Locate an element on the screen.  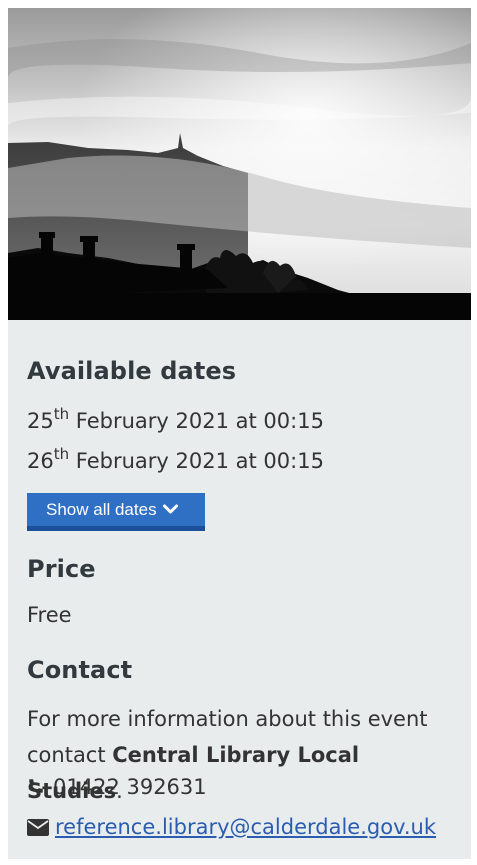
date-day: 25 is located at coordinates (40, 421).